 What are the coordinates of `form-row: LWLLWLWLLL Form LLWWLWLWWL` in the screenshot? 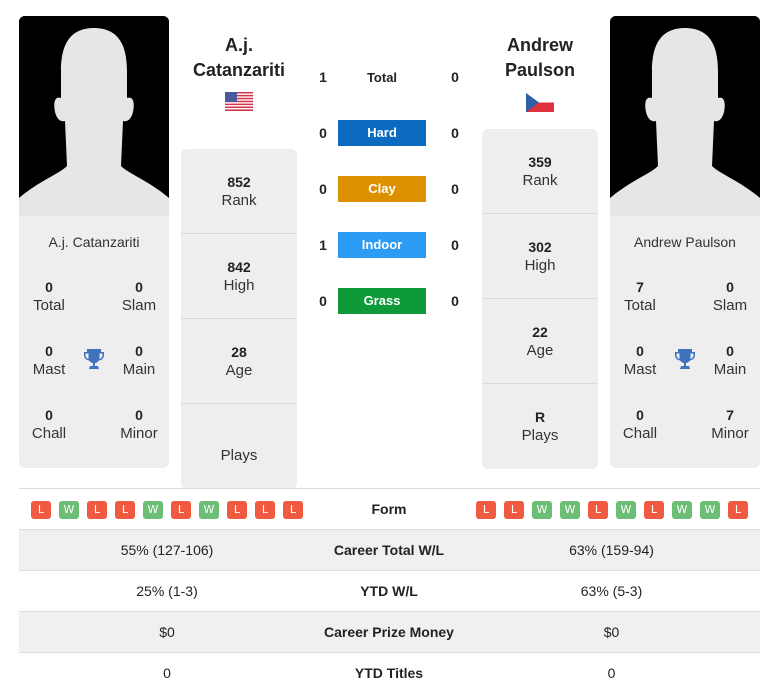 It's located at (389, 508).